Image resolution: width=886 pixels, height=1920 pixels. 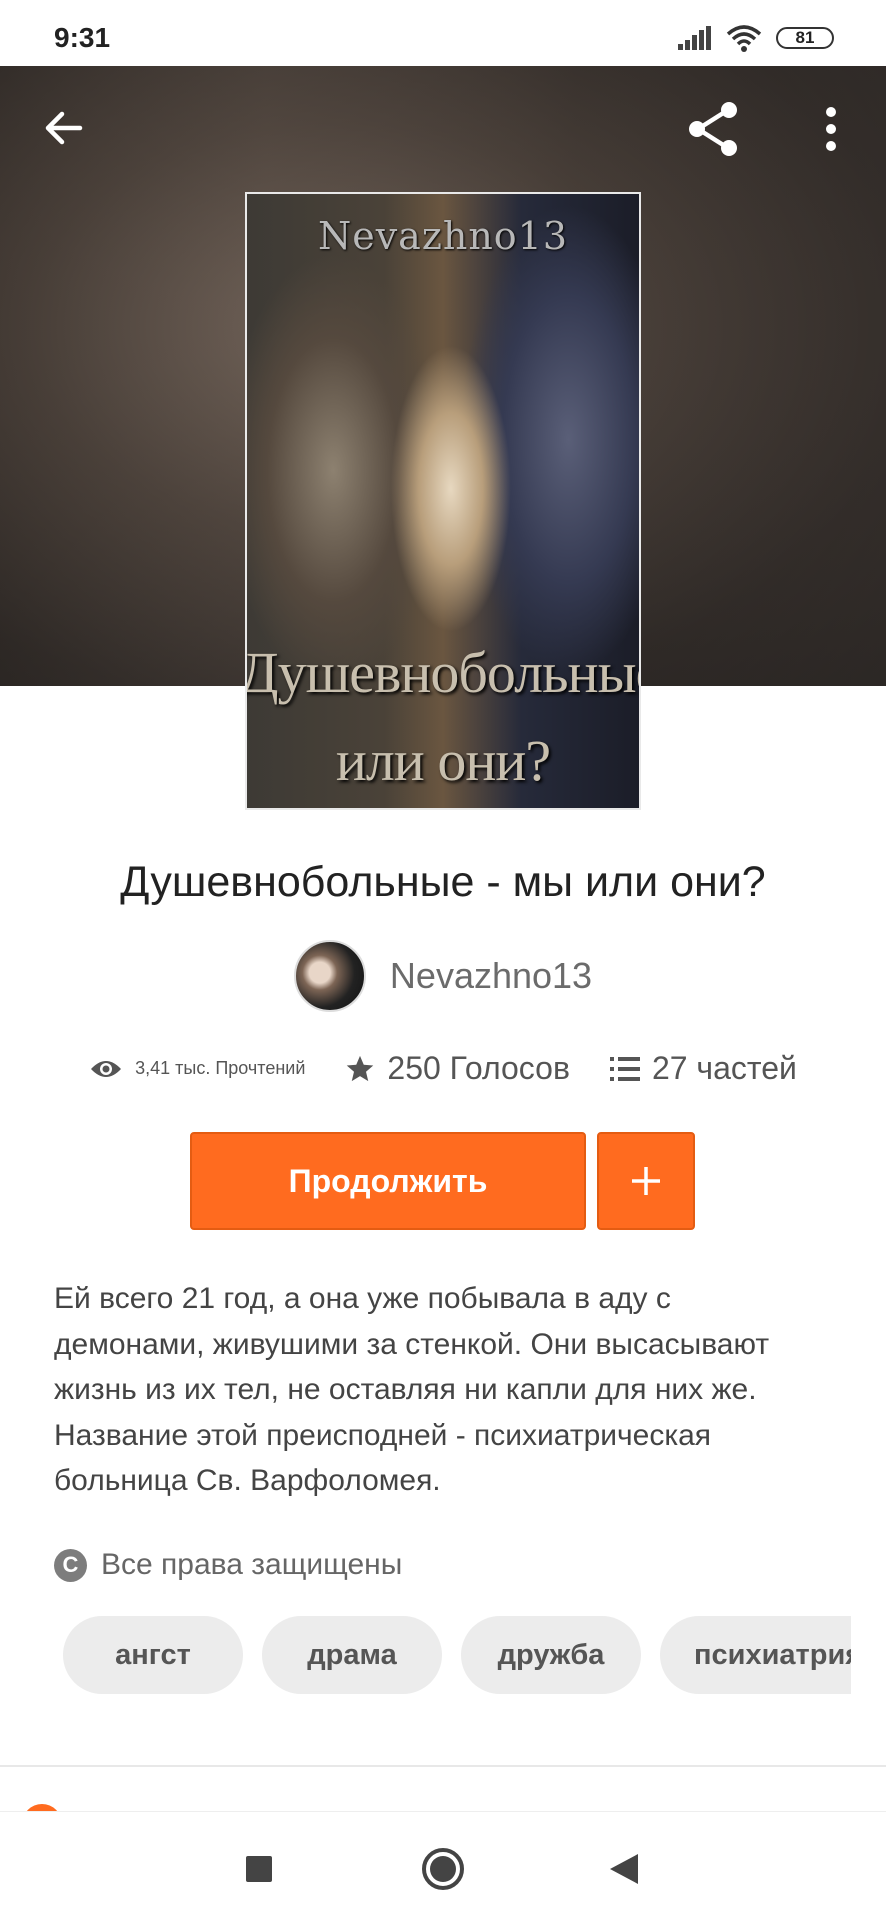 What do you see at coordinates (443, 236) in the screenshot?
I see `cover-author-text: Nevazhno13` at bounding box center [443, 236].